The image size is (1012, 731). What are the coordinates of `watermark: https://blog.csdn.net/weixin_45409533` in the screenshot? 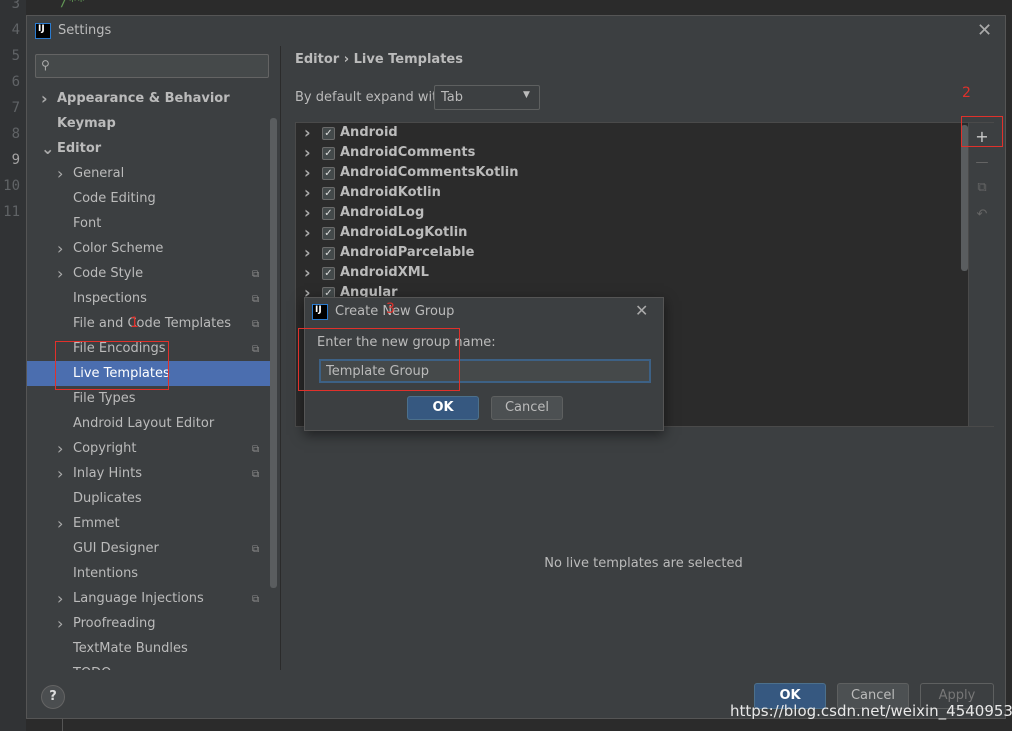 It's located at (871, 711).